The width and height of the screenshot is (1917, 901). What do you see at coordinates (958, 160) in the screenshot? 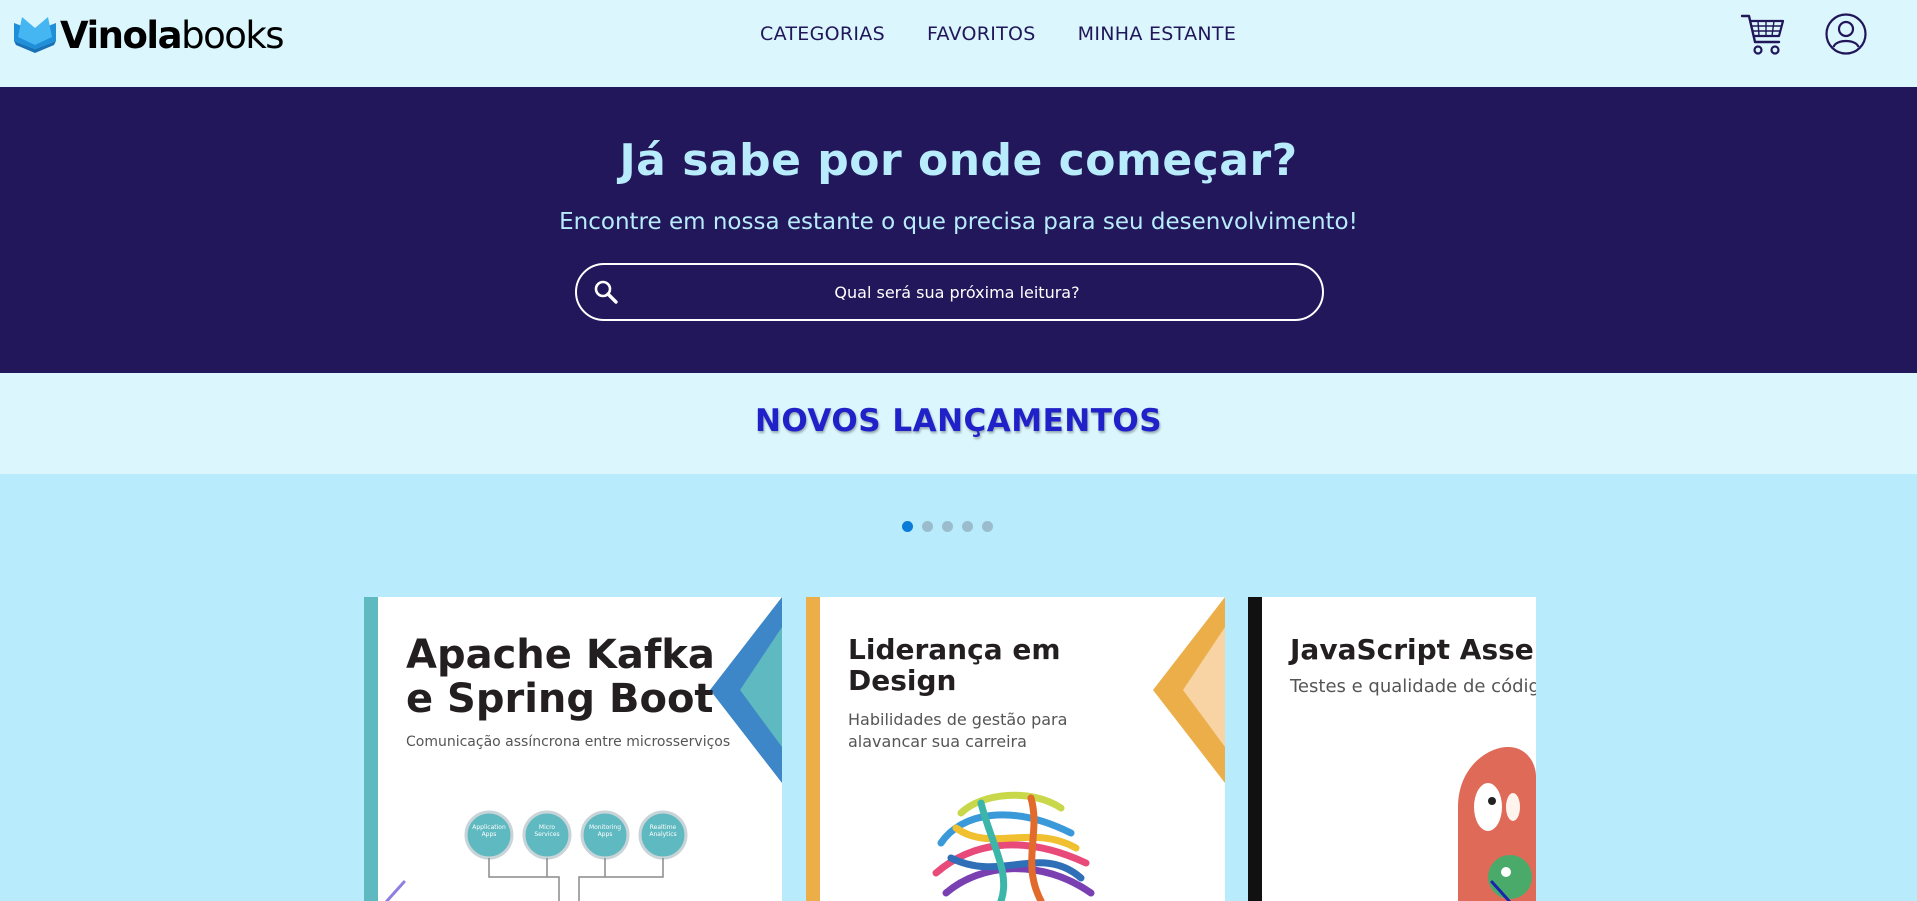
I see `hero-title: Já sabe por onde começar?` at bounding box center [958, 160].